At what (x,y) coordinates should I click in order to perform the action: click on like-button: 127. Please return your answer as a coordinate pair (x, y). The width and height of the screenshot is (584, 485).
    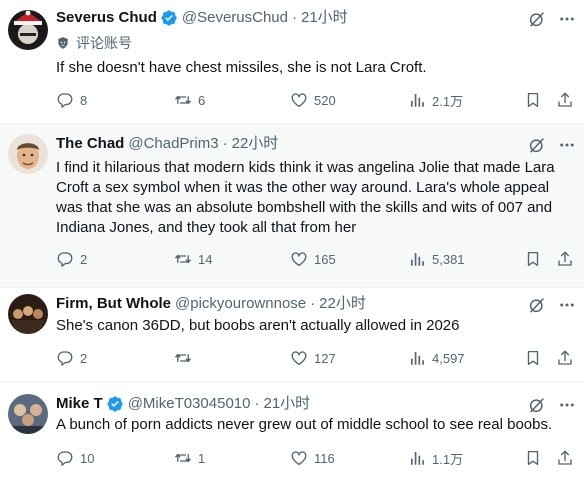
    Looking at the image, I should click on (313, 358).